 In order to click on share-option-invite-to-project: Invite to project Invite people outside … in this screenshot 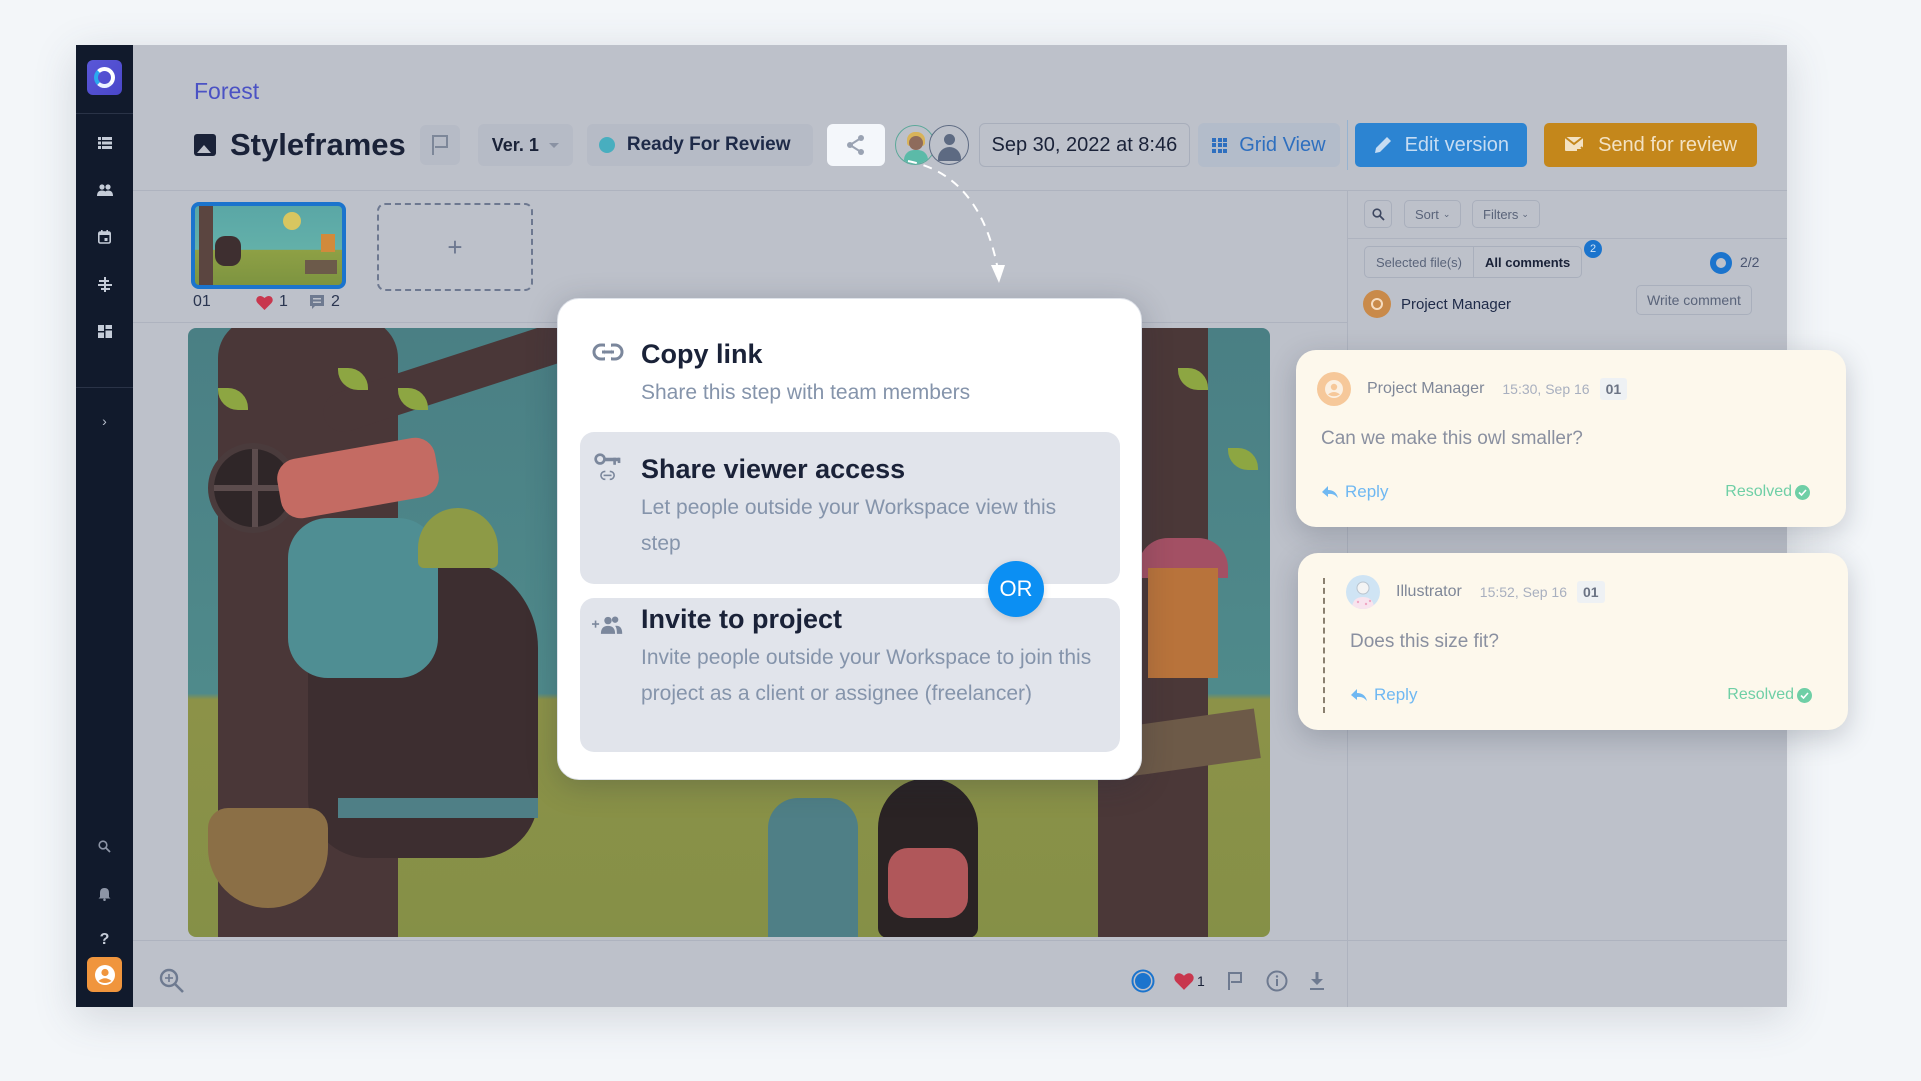, I will do `click(850, 675)`.